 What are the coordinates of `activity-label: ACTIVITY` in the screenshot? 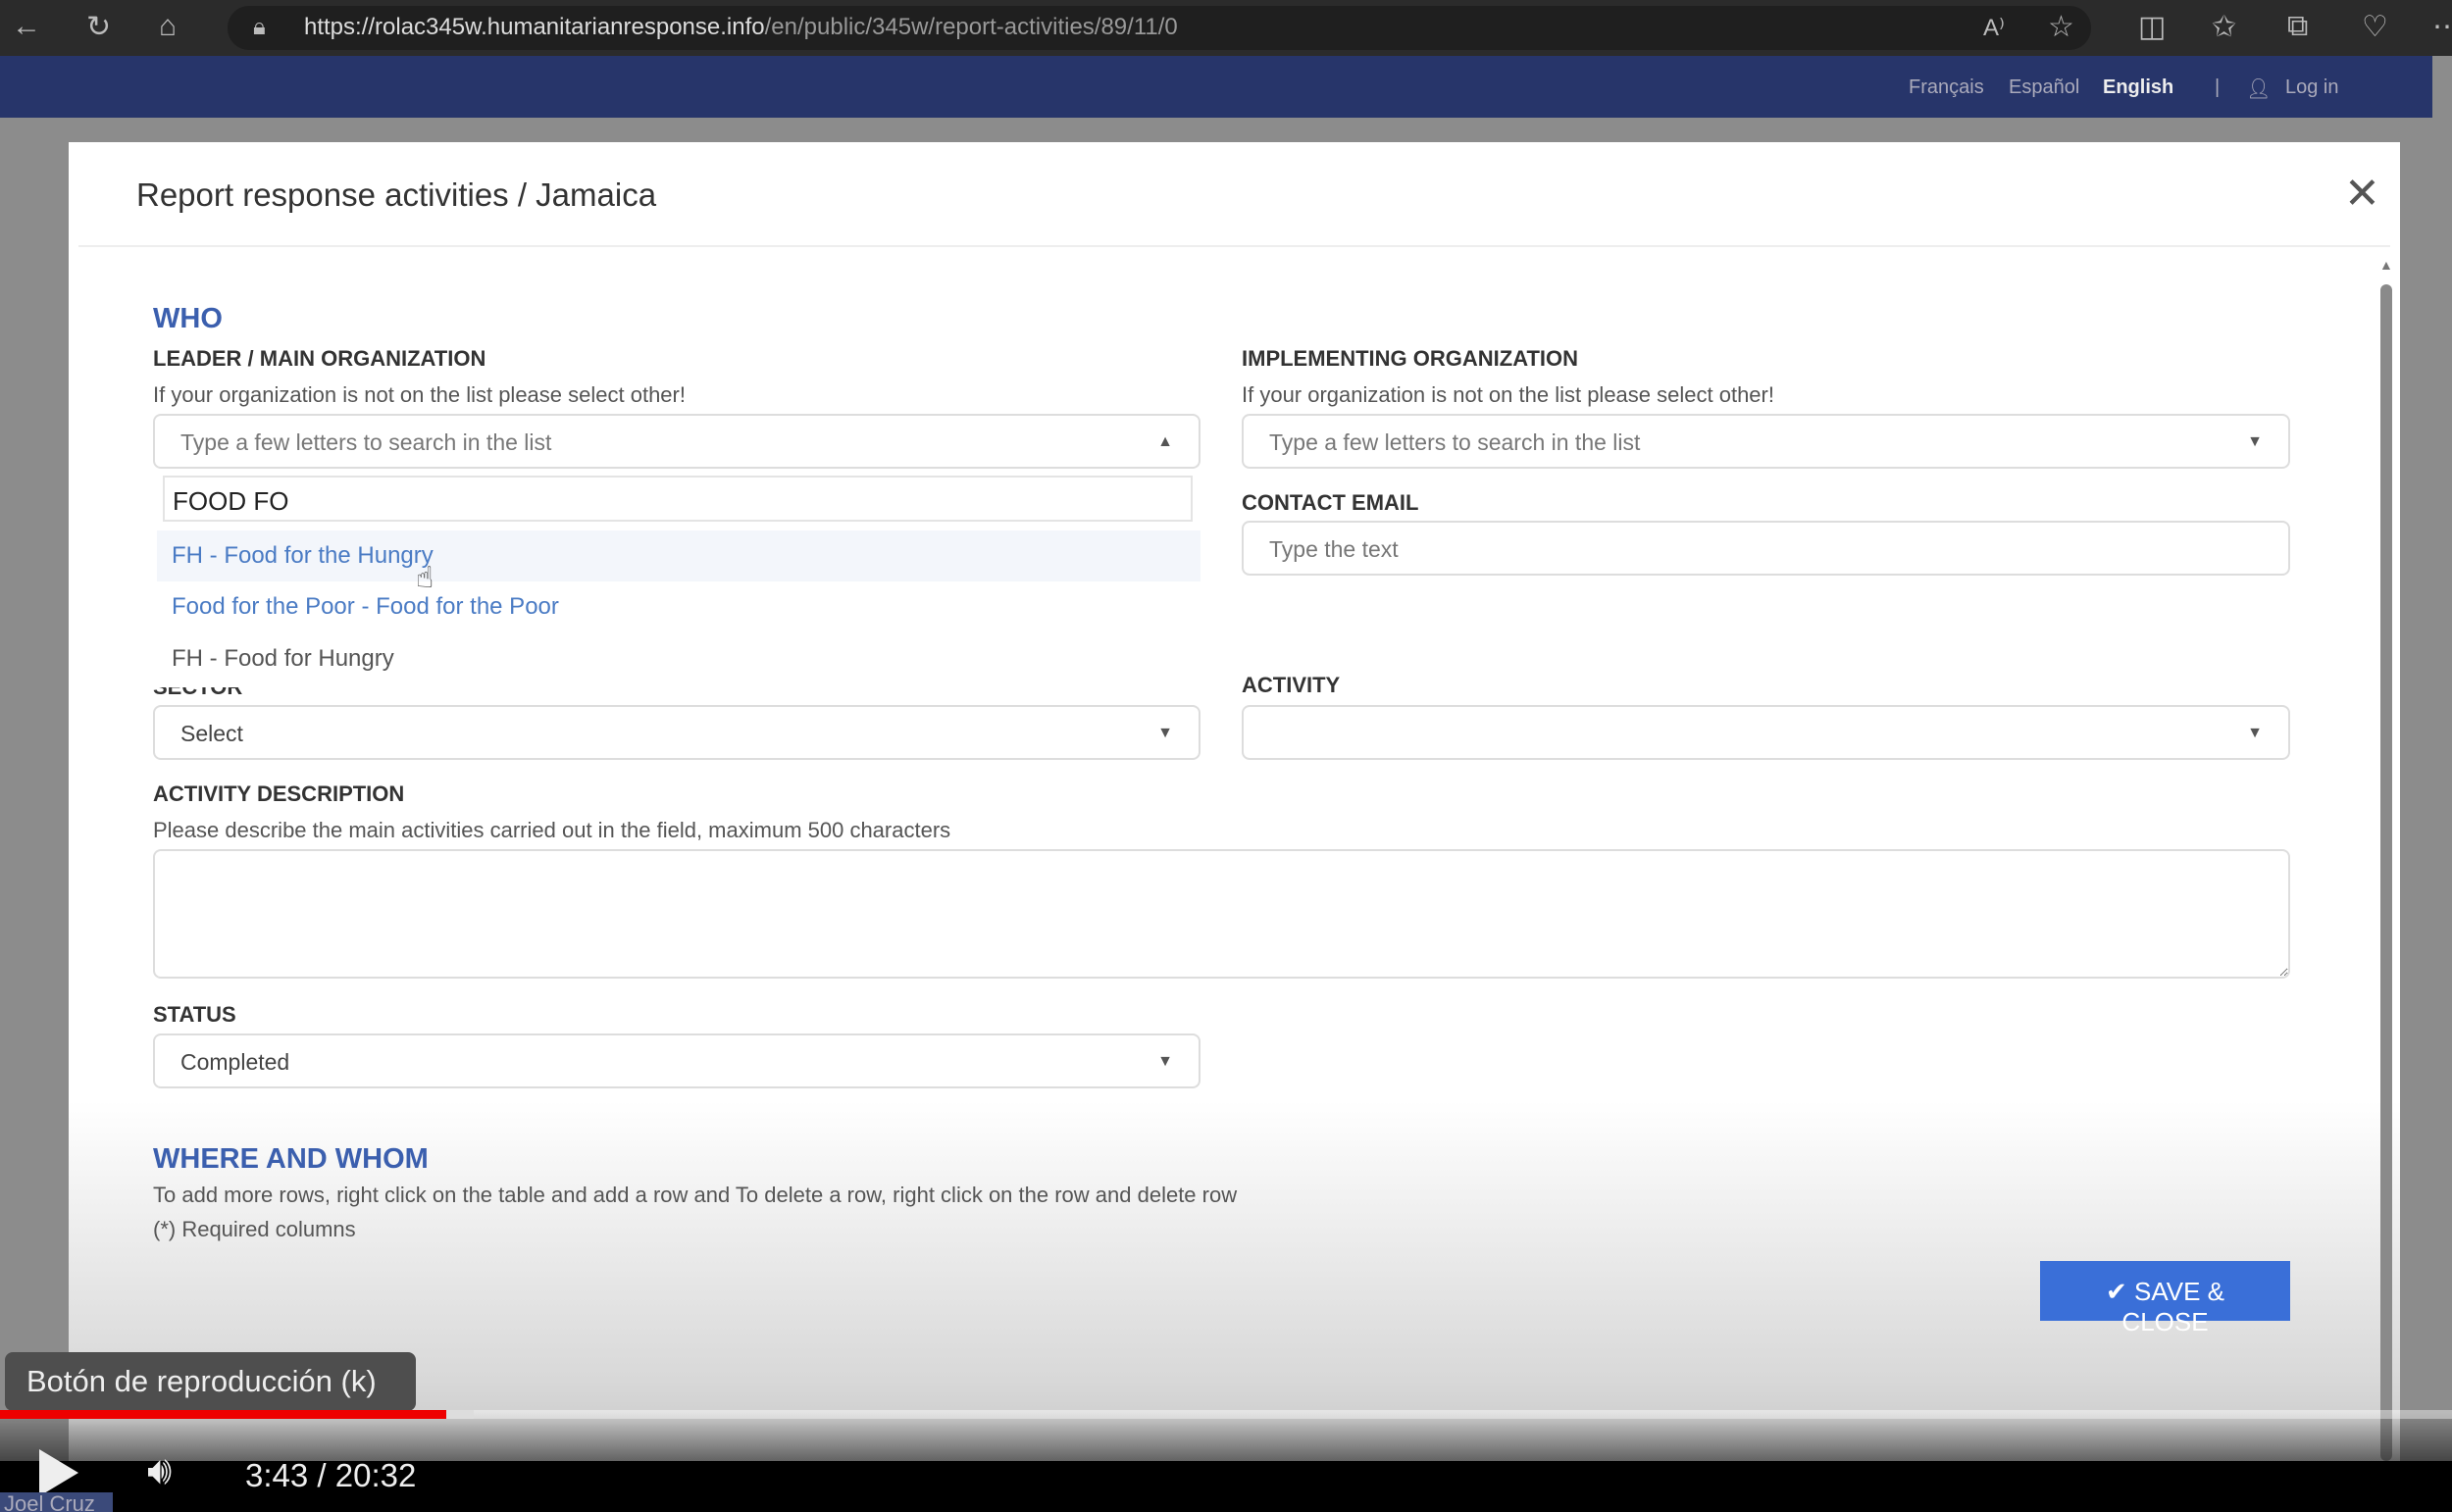 It's located at (1291, 685).